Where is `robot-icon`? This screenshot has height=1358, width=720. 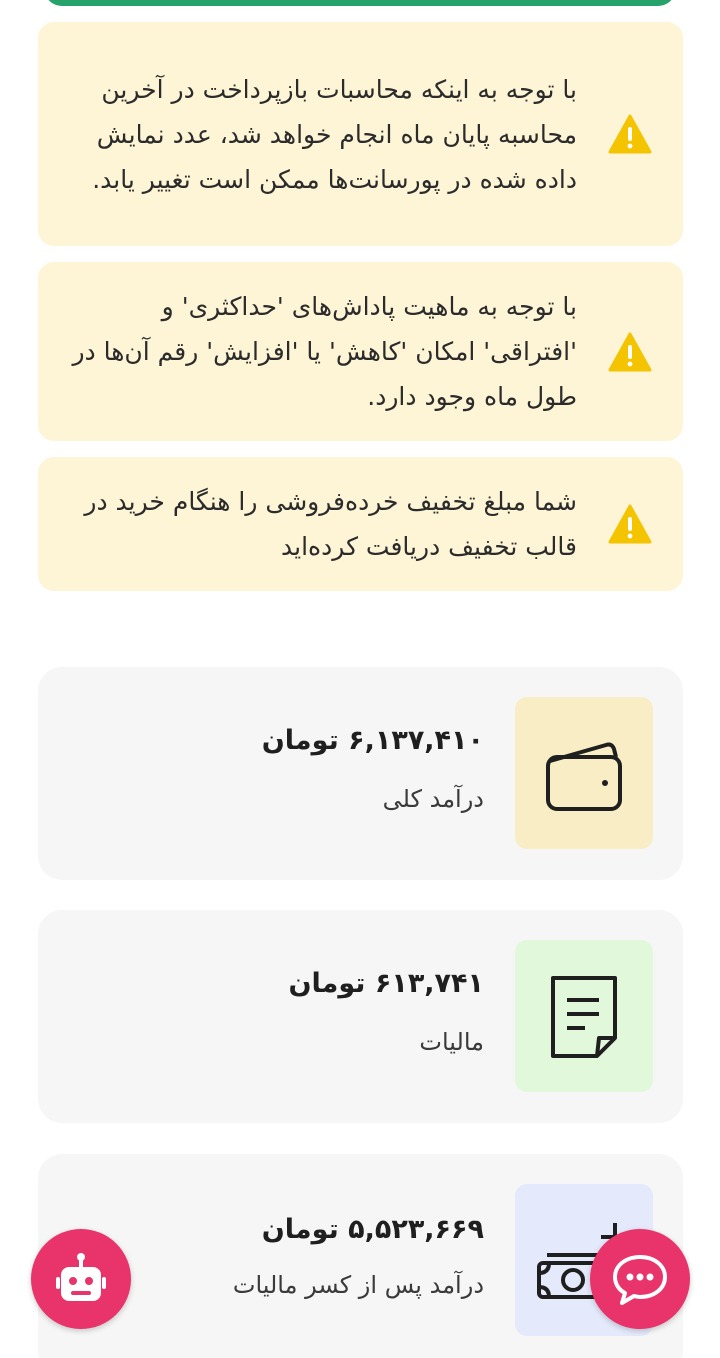
robot-icon is located at coordinates (81, 1277).